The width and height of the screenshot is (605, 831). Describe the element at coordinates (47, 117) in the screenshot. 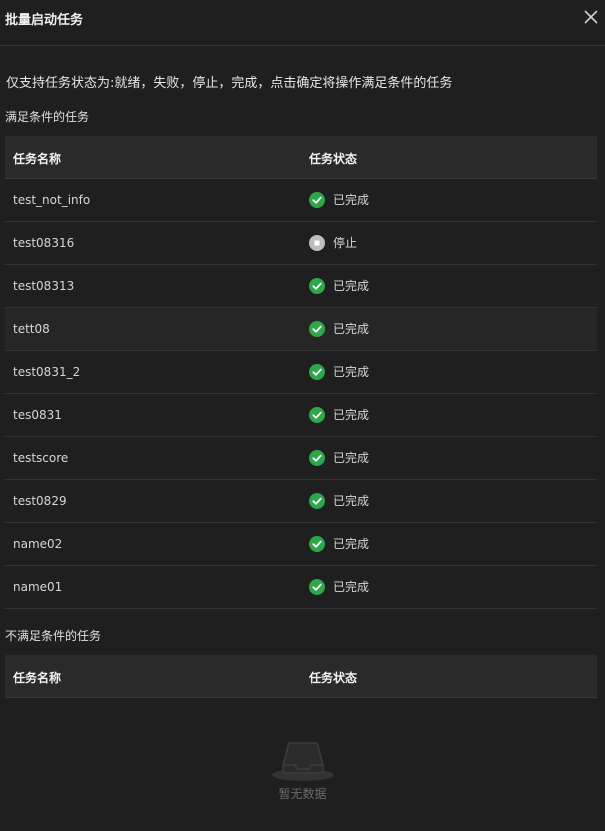

I see `qualified-section-label: 满足条件的任务` at that location.